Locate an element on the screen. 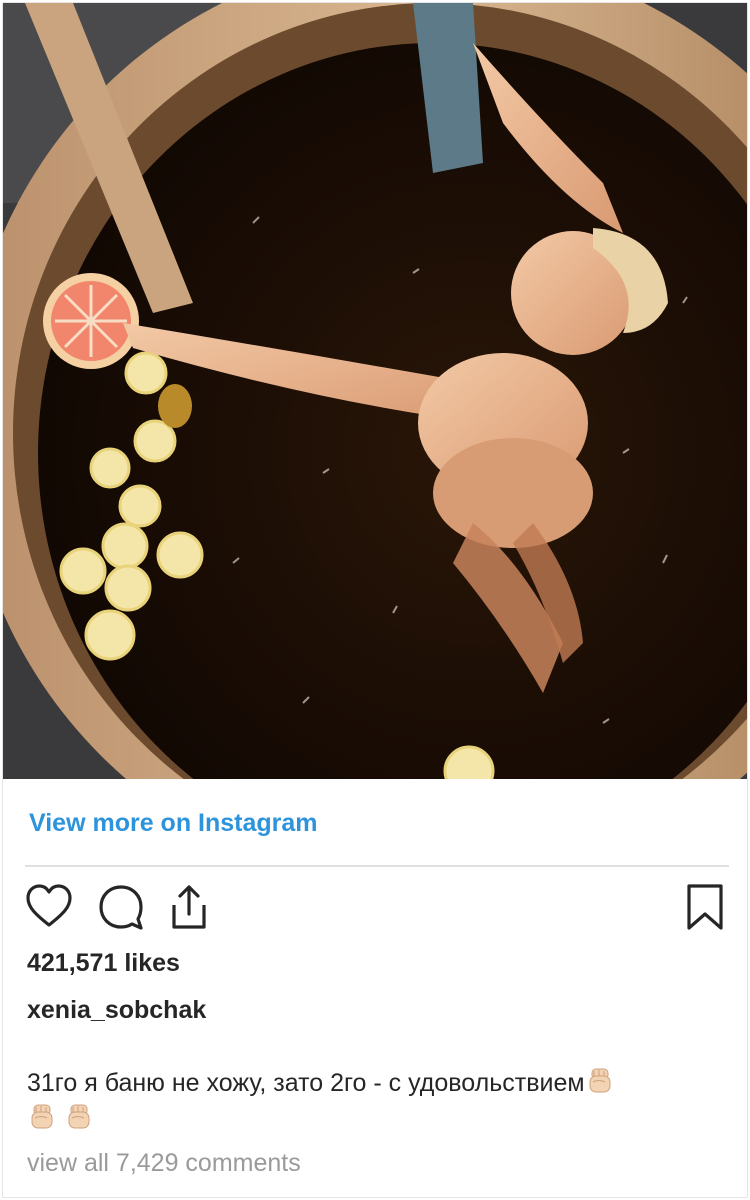 Image resolution: width=750 pixels, height=1200 pixels. view-more-on-instagram-link: View more on Instagram is located at coordinates (173, 823).